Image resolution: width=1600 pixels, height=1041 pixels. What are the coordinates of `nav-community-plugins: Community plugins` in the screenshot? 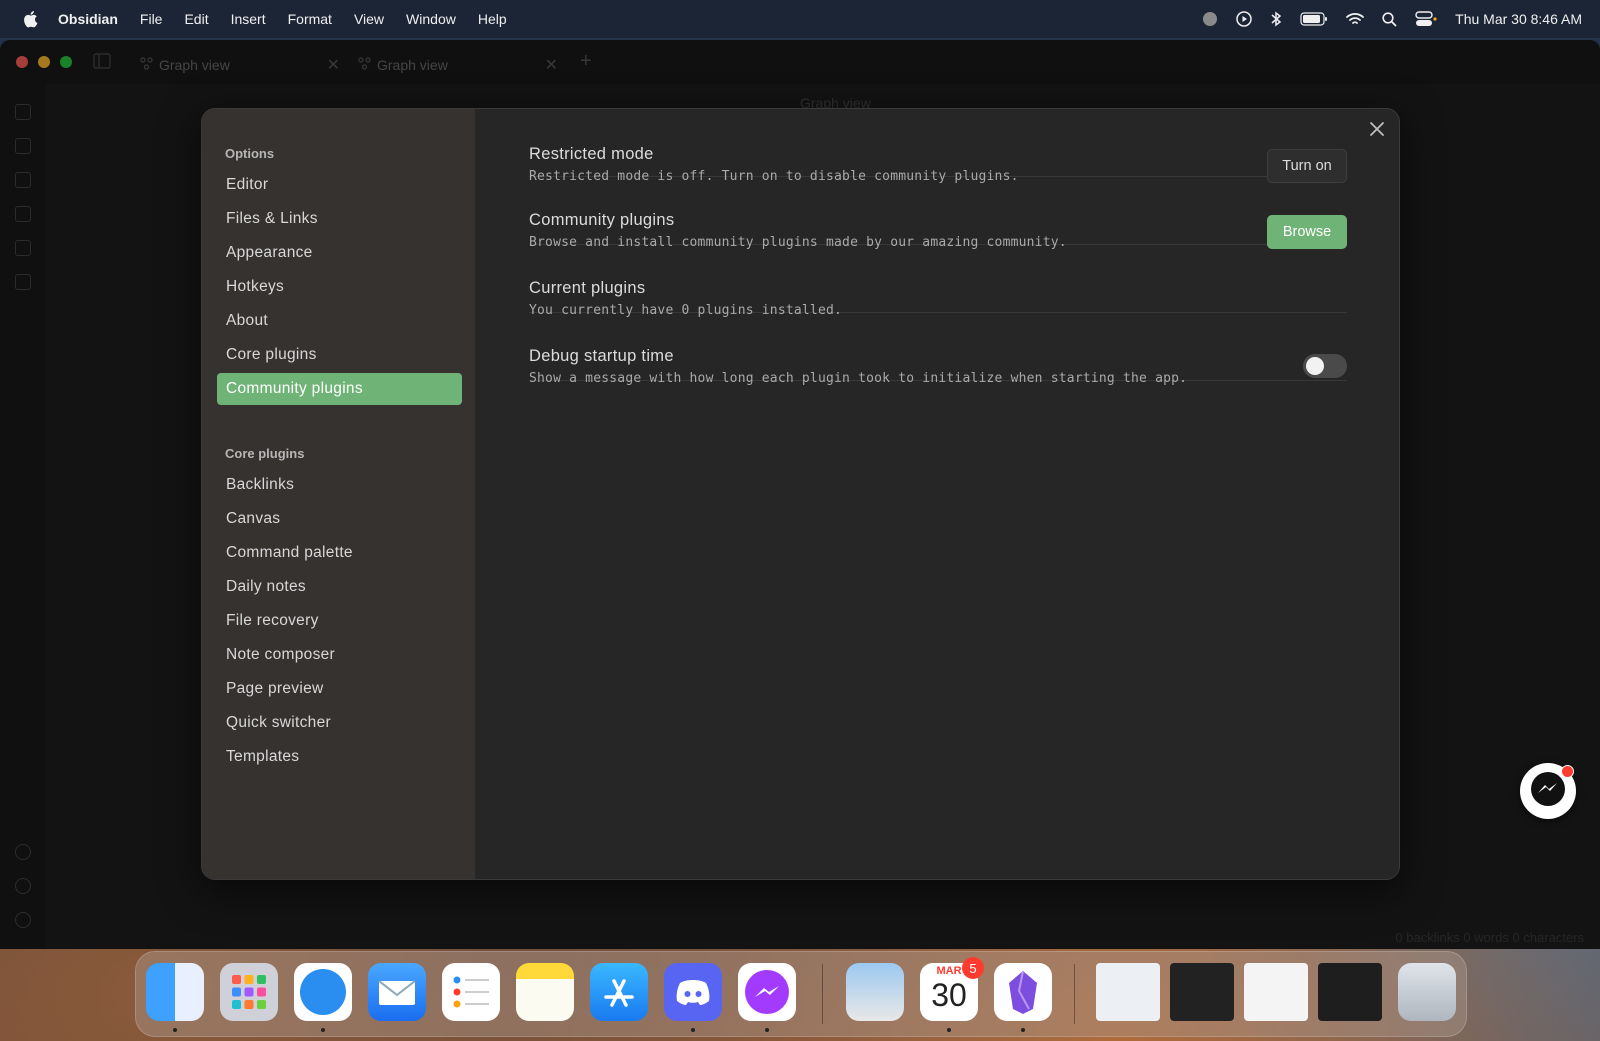 It's located at (339, 389).